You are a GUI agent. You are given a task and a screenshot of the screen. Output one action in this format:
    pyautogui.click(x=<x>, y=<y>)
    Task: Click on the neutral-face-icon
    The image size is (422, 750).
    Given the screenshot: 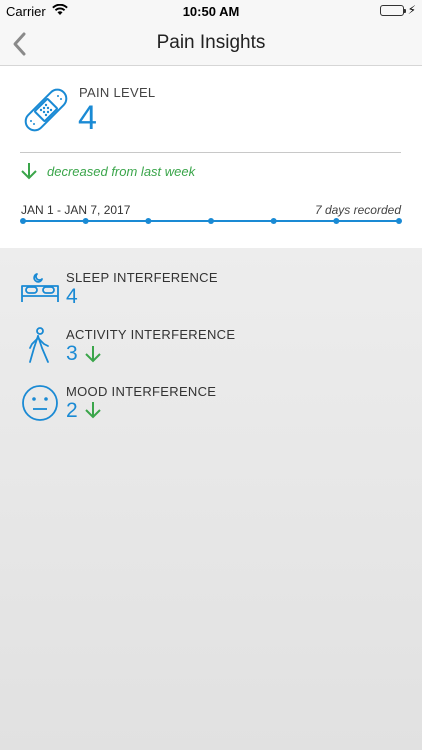 What is the action you would take?
    pyautogui.click(x=40, y=403)
    